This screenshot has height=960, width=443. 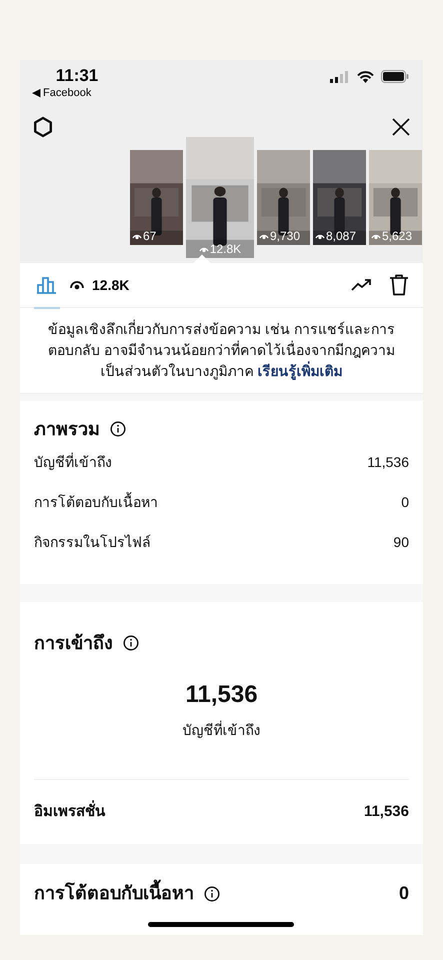 I want to click on trend-icon, so click(x=362, y=285).